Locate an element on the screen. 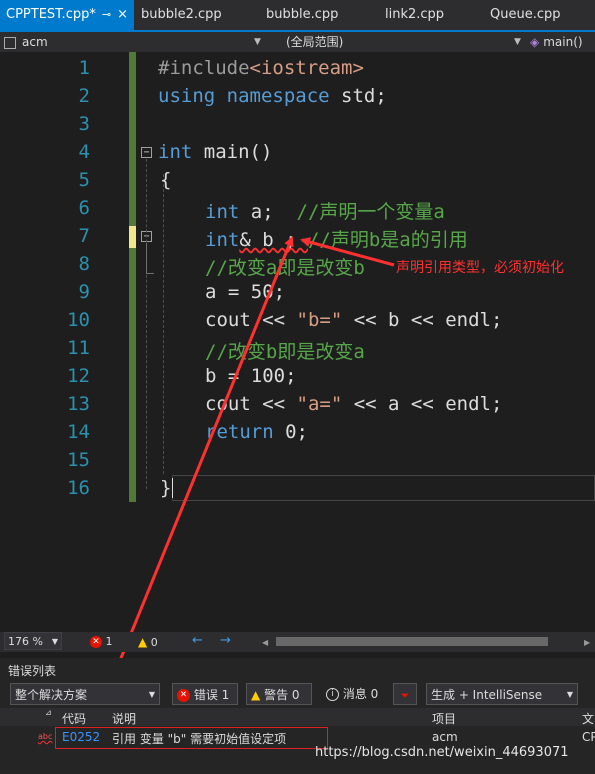 The height and width of the screenshot is (774, 595). navigate-forward-icon: → is located at coordinates (225, 640).